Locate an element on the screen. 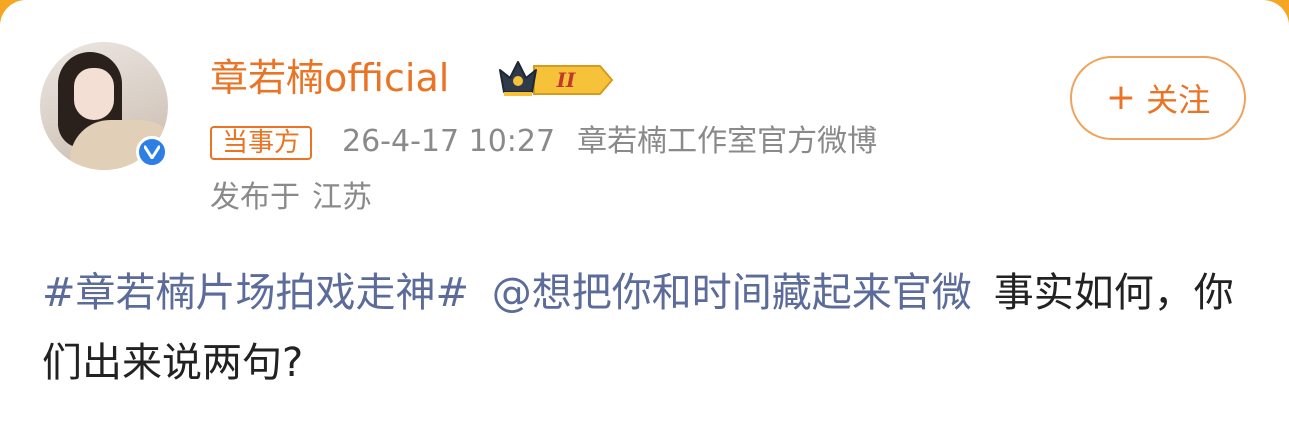 The height and width of the screenshot is (441, 1289). post-location: 发布于 江苏 is located at coordinates (291, 198).